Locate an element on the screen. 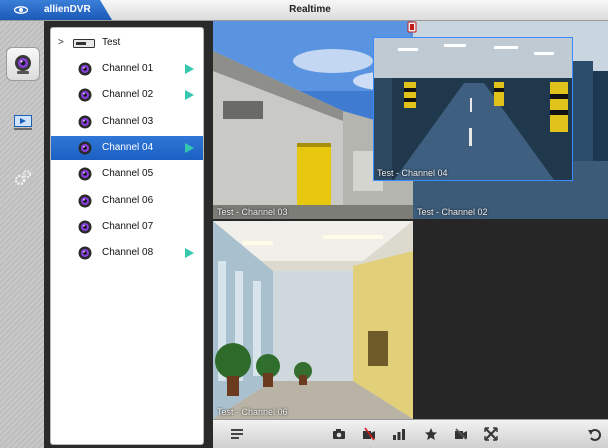 The image size is (608, 448). stream-quality-icon is located at coordinates (399, 434).